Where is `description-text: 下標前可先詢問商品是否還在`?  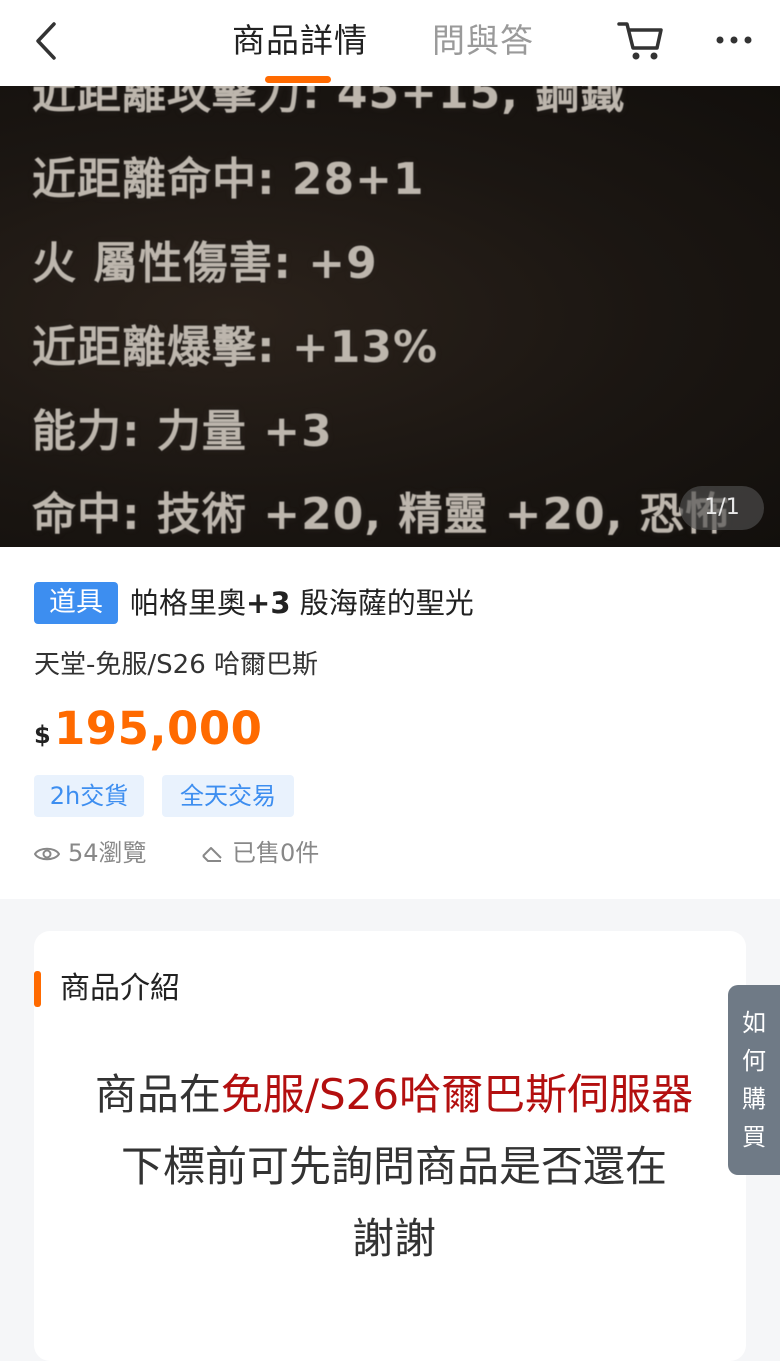
description-text: 下標前可先詢問商品是否還在 is located at coordinates (393, 1166).